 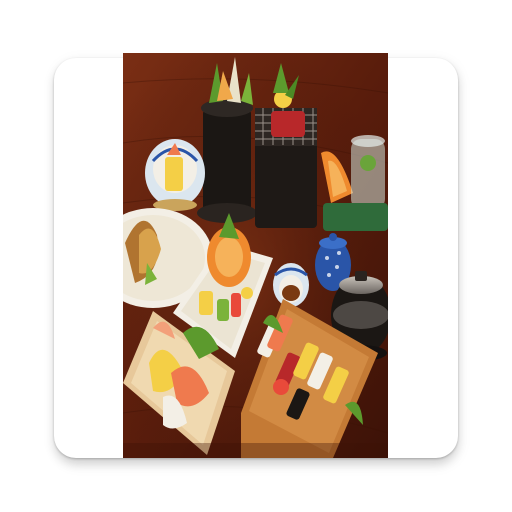 What do you see at coordinates (291, 285) in the screenshot?
I see `soy-sauce-dish` at bounding box center [291, 285].